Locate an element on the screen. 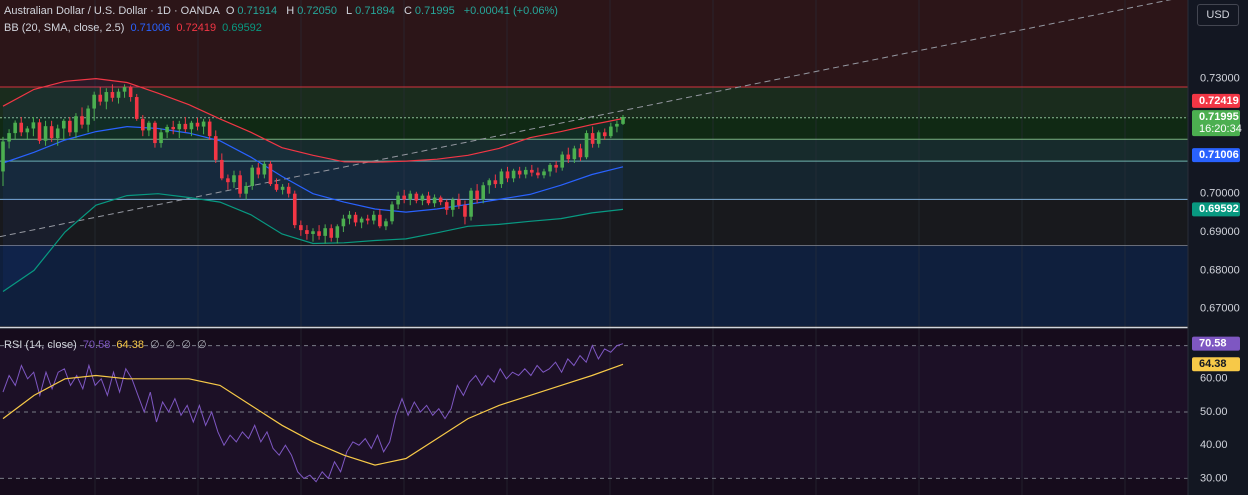 This screenshot has height=495, width=1248. ohlc-close: C 0.71995 is located at coordinates (429, 11).